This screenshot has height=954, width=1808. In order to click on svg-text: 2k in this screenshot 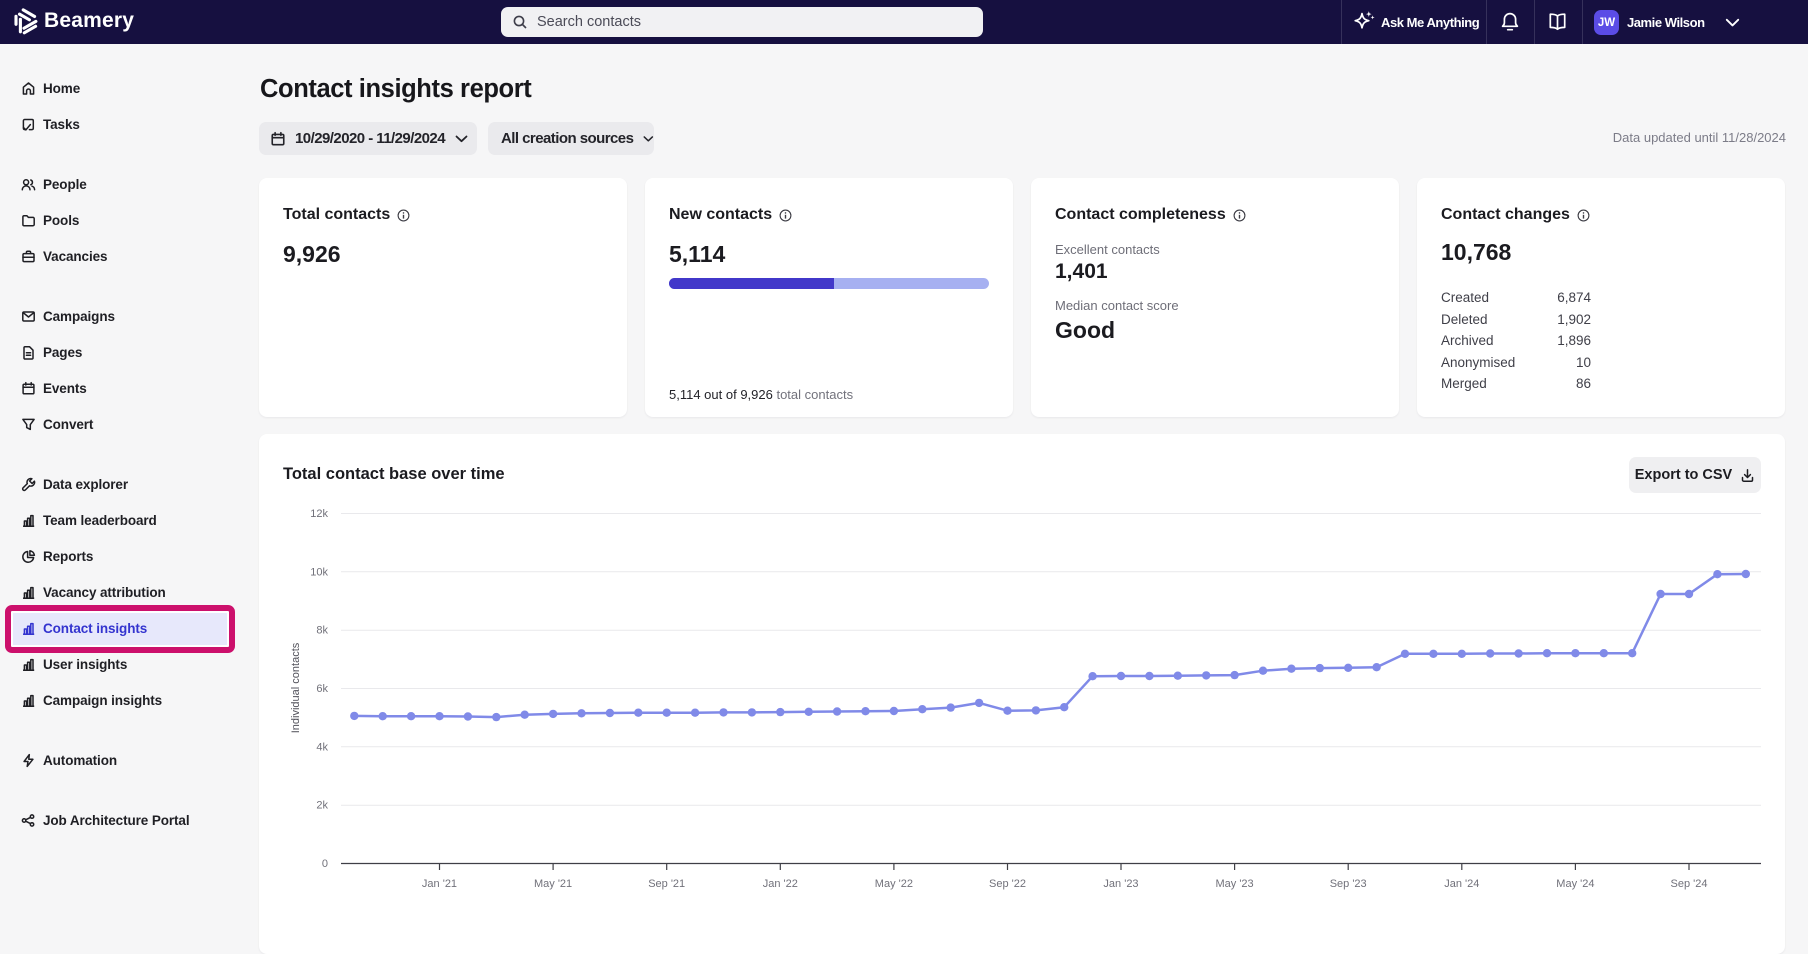, I will do `click(322, 806)`.